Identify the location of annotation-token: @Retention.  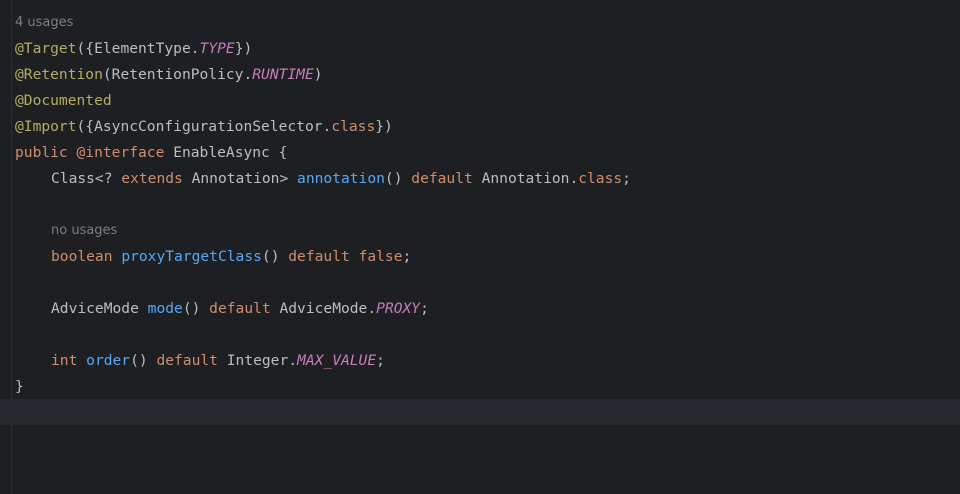
(59, 74).